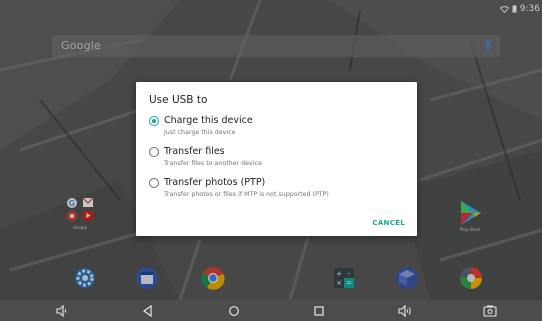  I want to click on option-description: Just charge this device, so click(200, 132).